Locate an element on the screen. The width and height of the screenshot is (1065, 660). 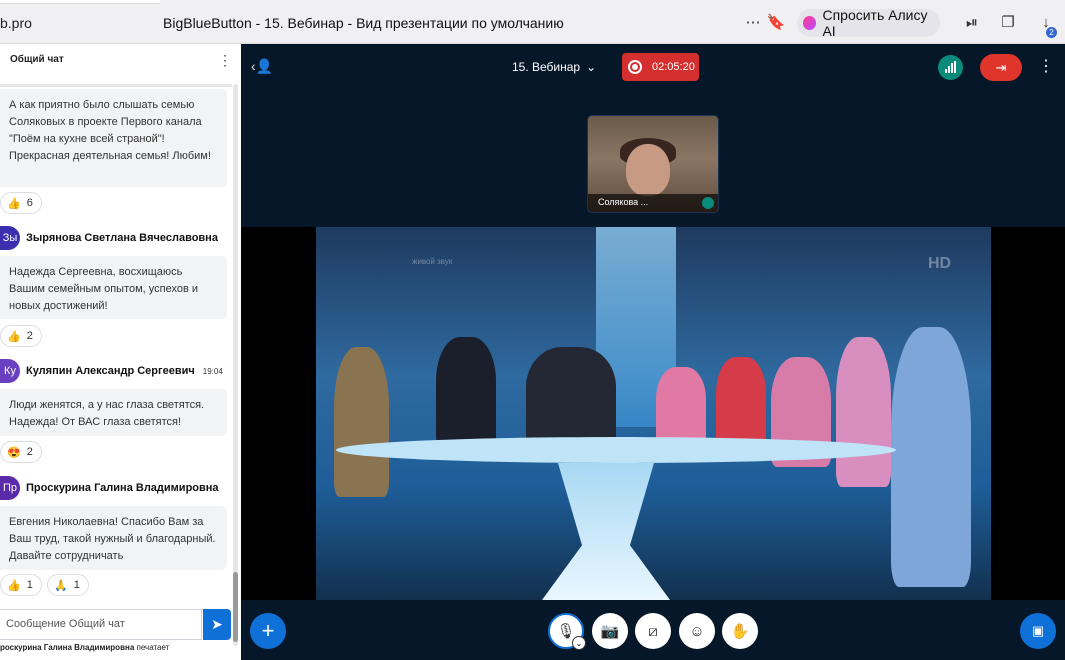
actions-button: + is located at coordinates (268, 631).